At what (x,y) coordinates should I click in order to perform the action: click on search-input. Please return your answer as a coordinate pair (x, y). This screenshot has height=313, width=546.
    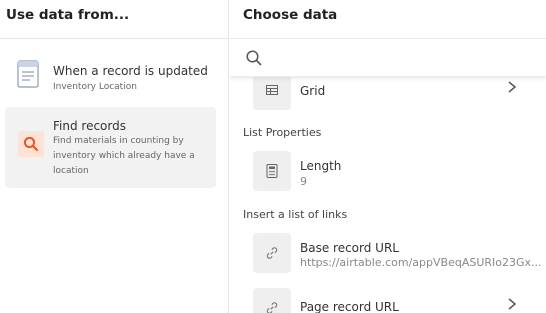
    Looking at the image, I should click on (403, 58).